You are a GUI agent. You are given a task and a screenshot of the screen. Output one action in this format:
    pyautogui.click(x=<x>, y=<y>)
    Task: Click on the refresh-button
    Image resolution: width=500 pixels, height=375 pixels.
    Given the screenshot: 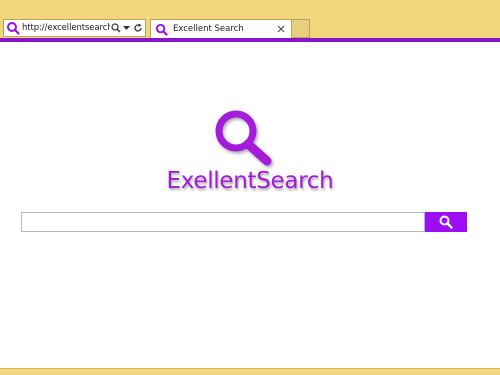 What is the action you would take?
    pyautogui.click(x=137, y=28)
    